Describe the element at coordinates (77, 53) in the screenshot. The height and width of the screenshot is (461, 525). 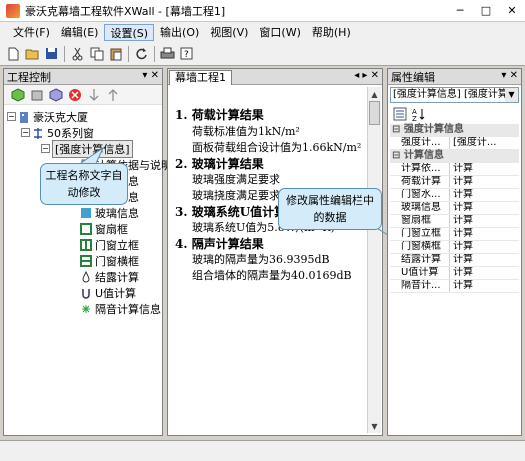
I see `cut-icon` at that location.